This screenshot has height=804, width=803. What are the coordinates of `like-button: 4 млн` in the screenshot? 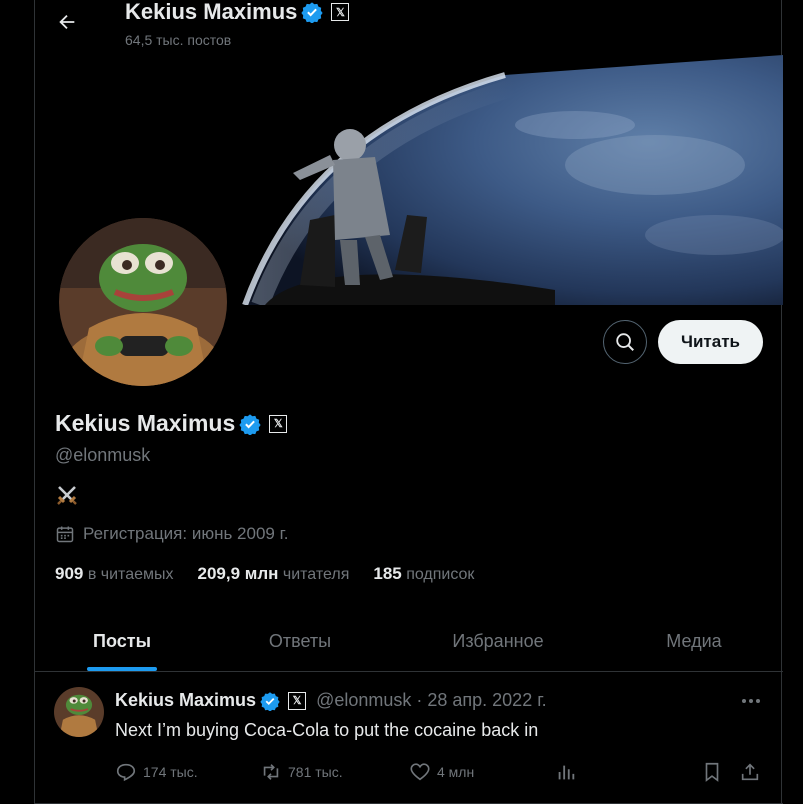 It's located at (441, 772).